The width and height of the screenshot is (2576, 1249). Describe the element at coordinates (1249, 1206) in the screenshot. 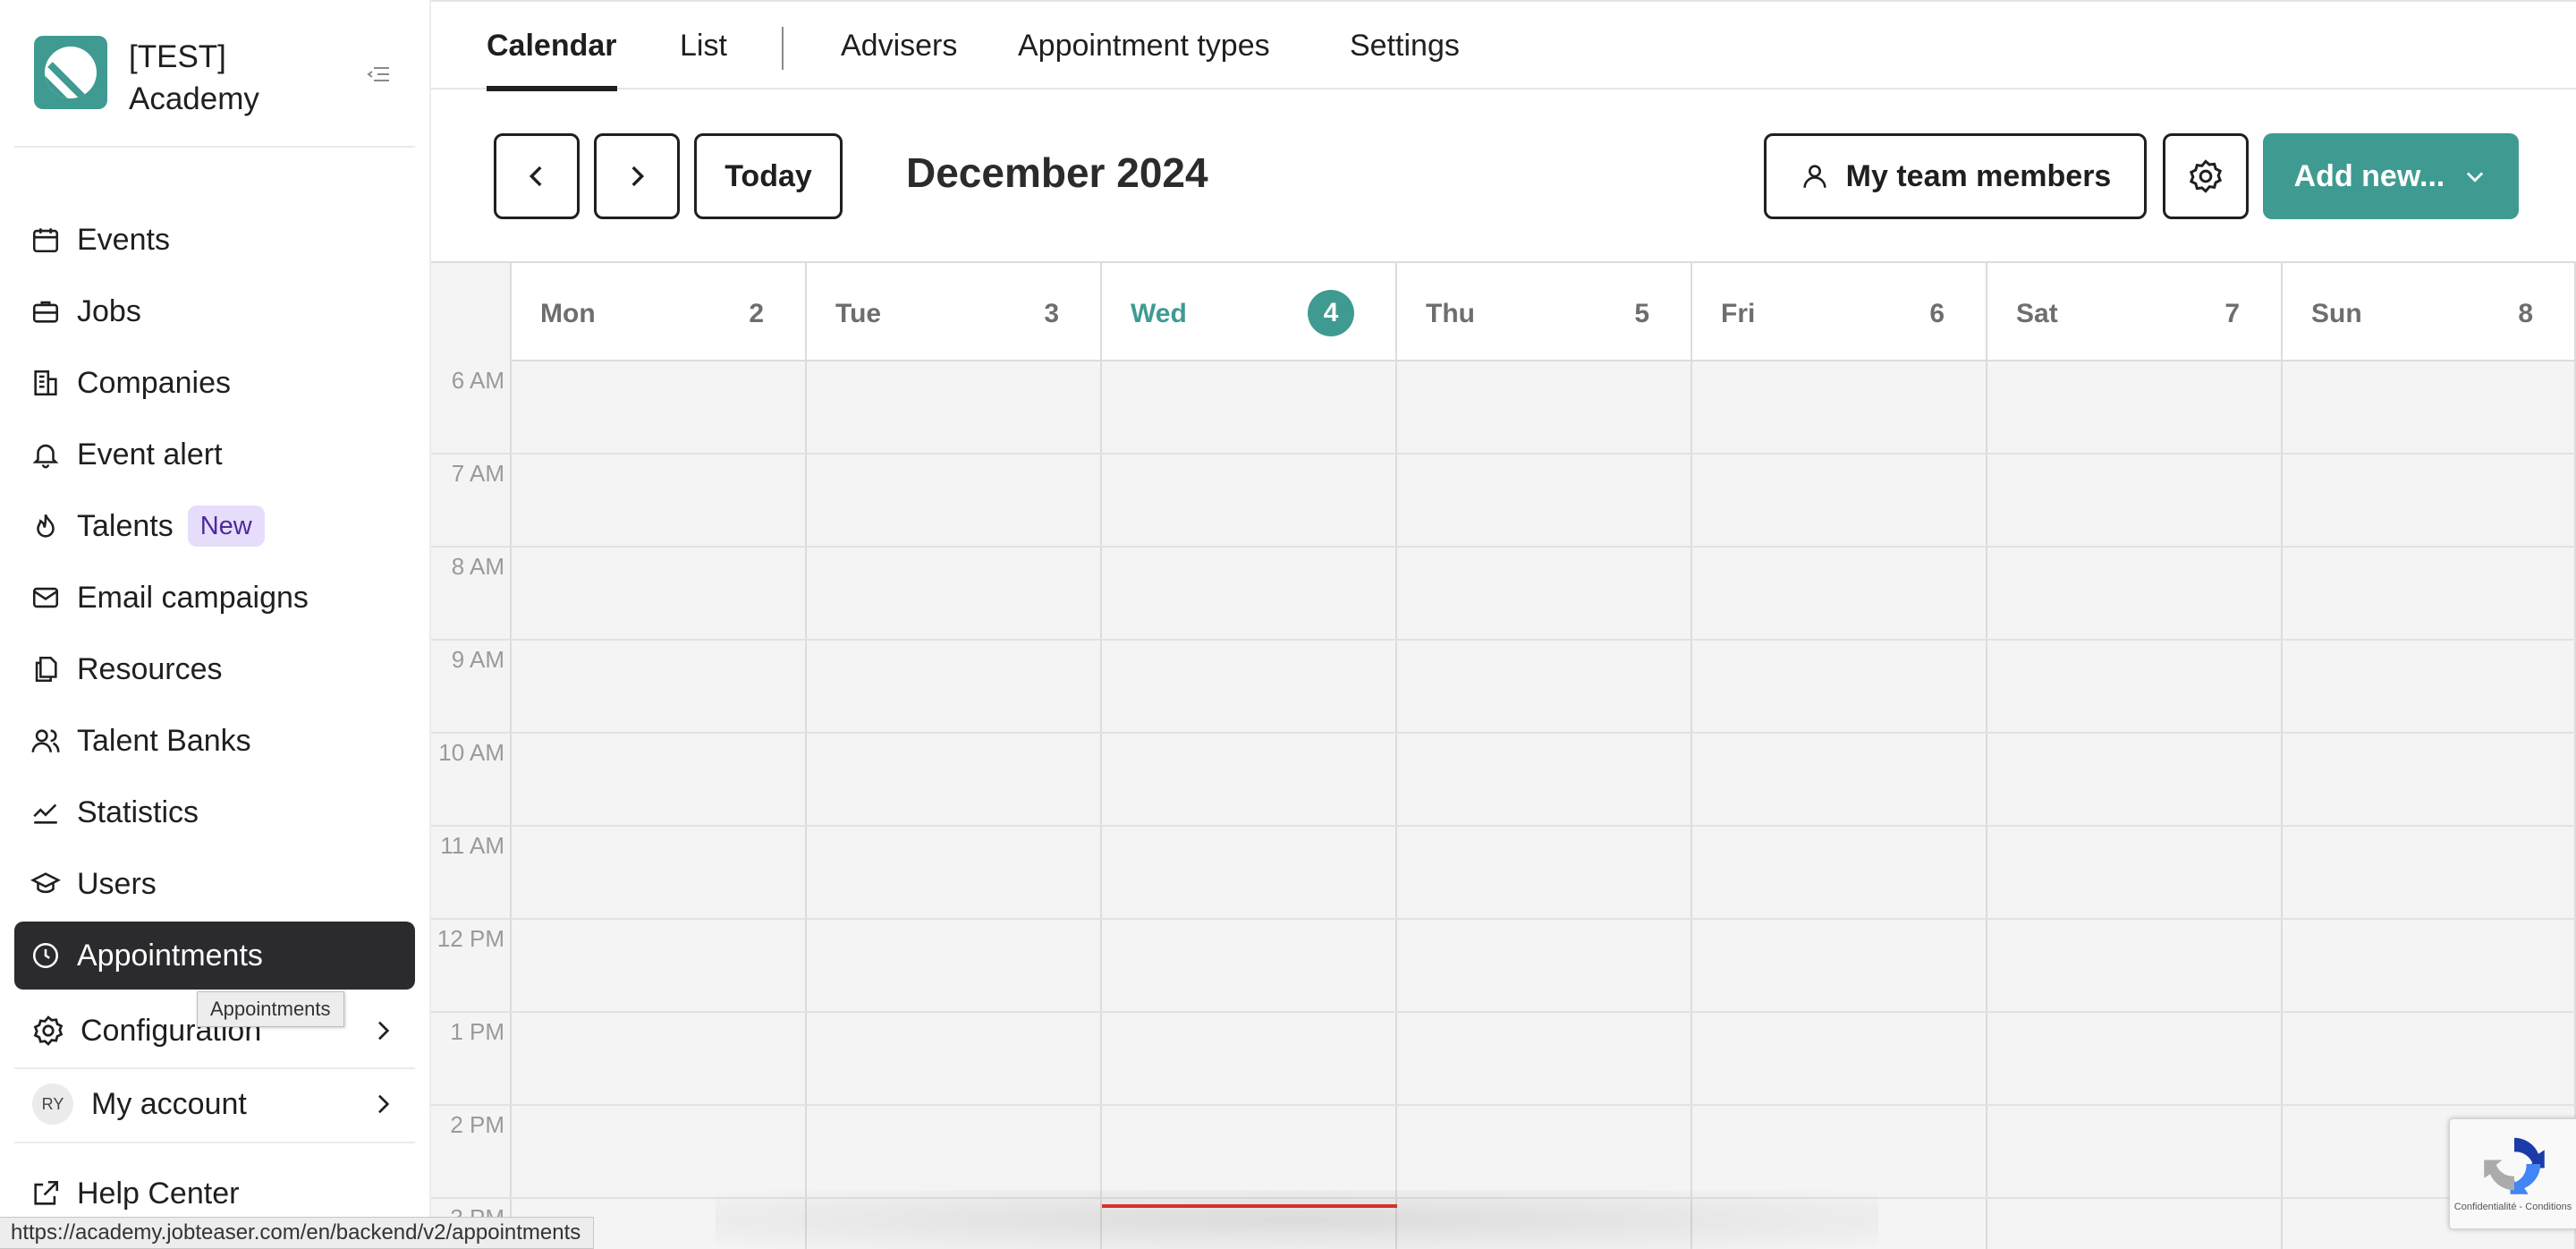

I see `current-time-indicator` at that location.